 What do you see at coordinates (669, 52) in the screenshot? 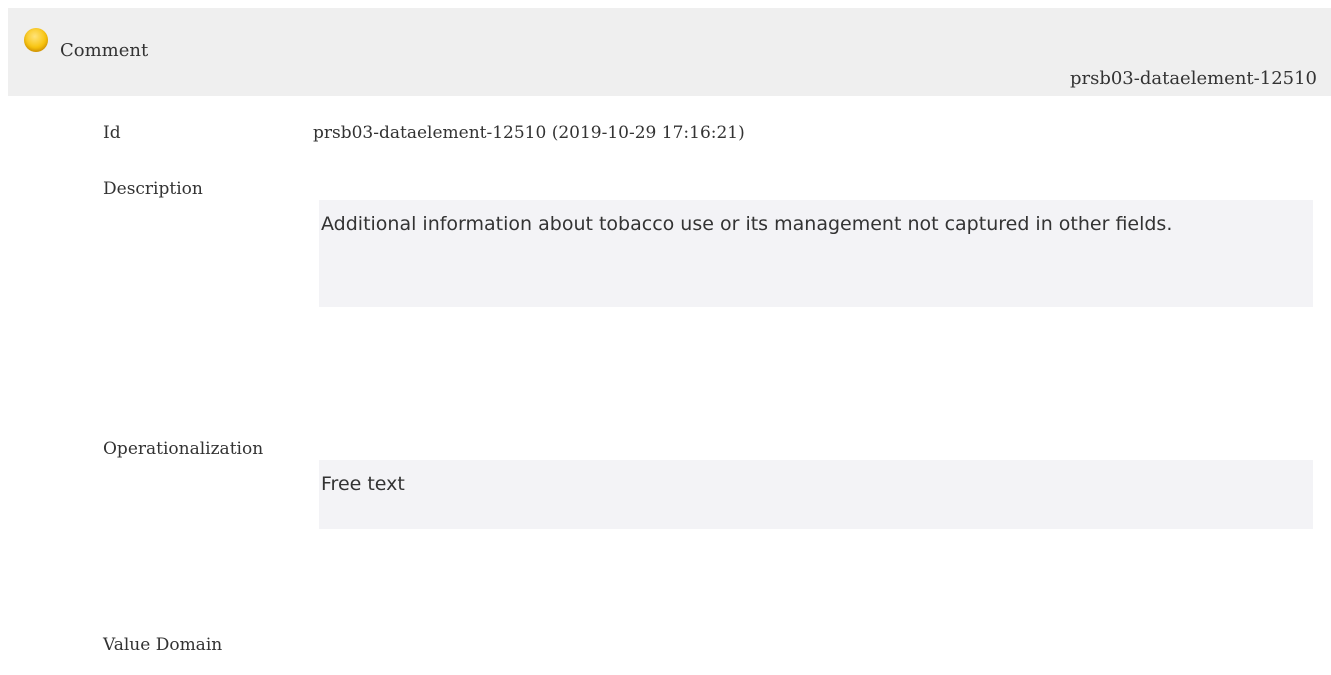
I see `concept-header: Comment prsb03-dataelement-12510` at bounding box center [669, 52].